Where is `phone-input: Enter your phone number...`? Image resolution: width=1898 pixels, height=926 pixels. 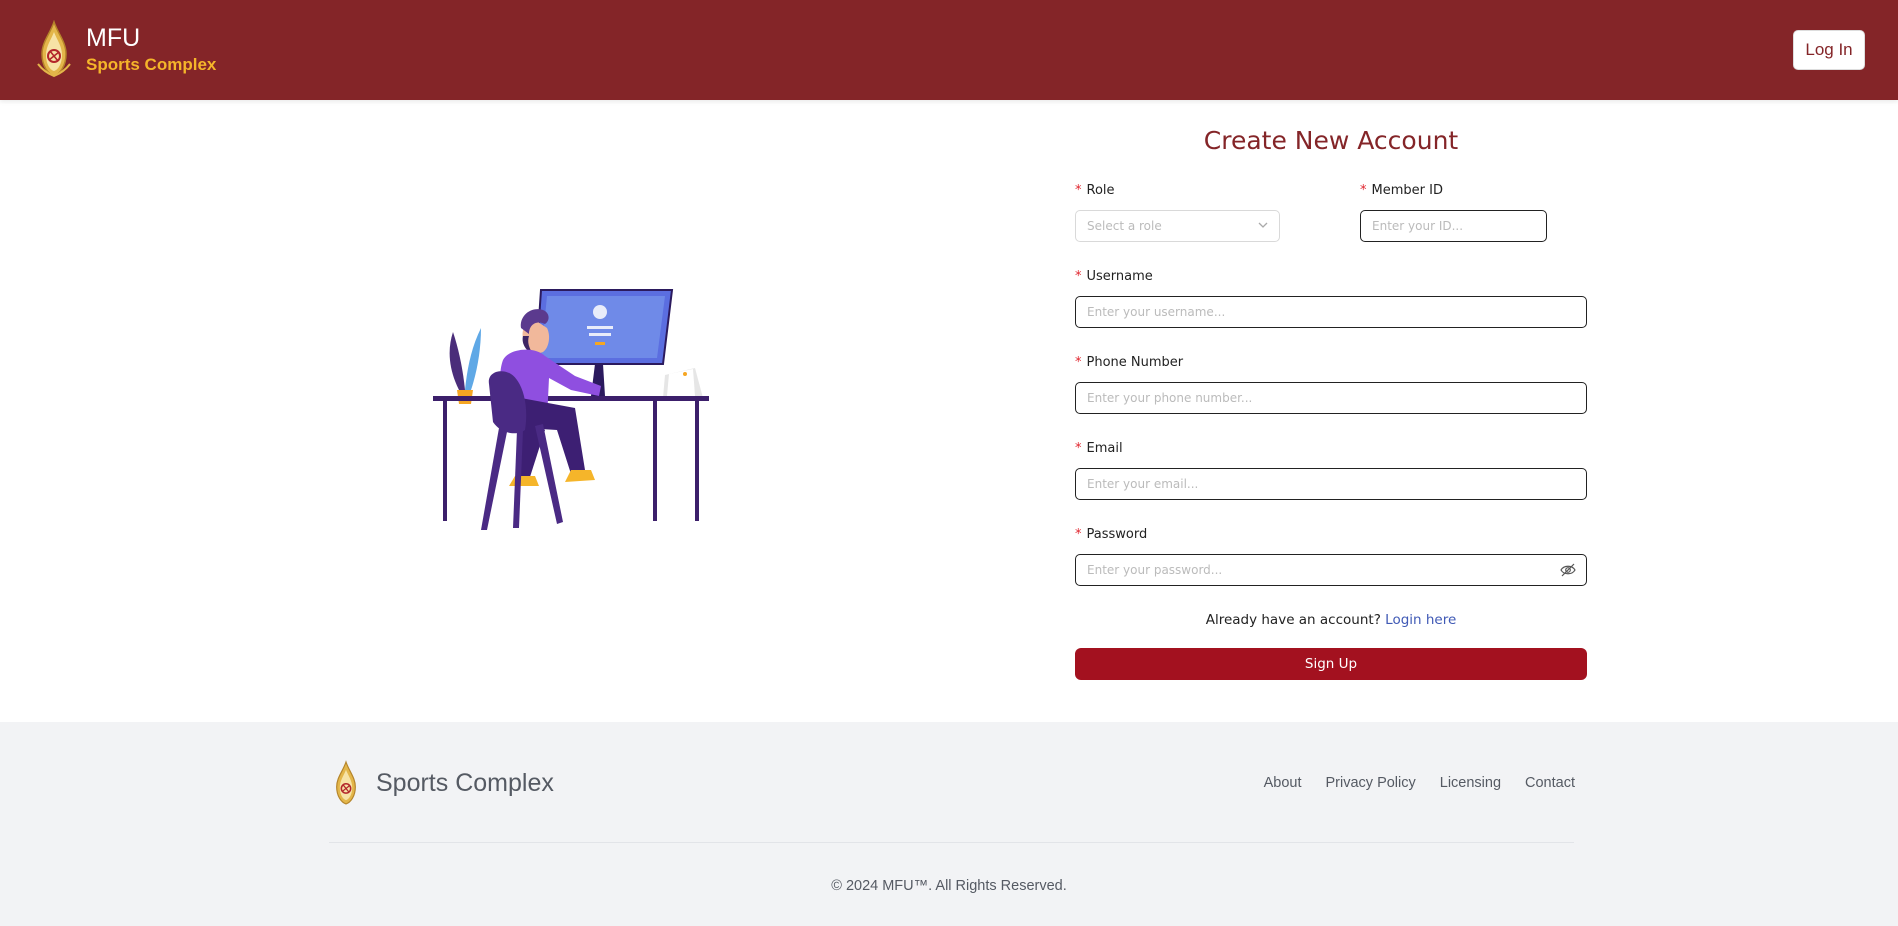
phone-input: Enter your phone number... is located at coordinates (1331, 398).